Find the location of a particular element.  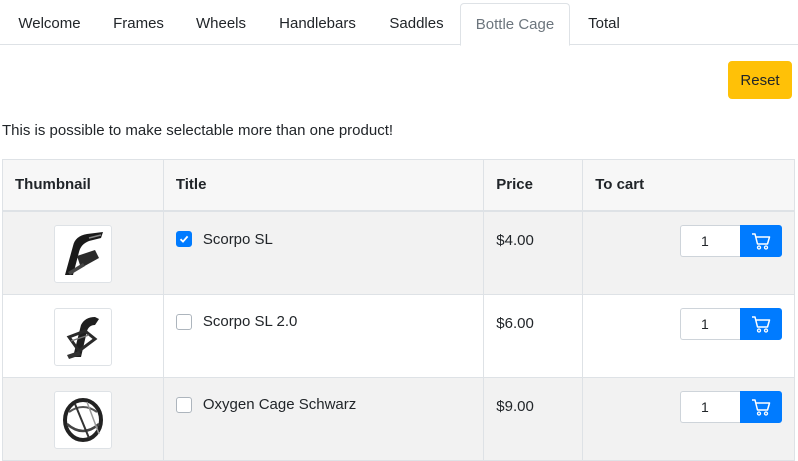

price-cell: $4.00 is located at coordinates (533, 252).